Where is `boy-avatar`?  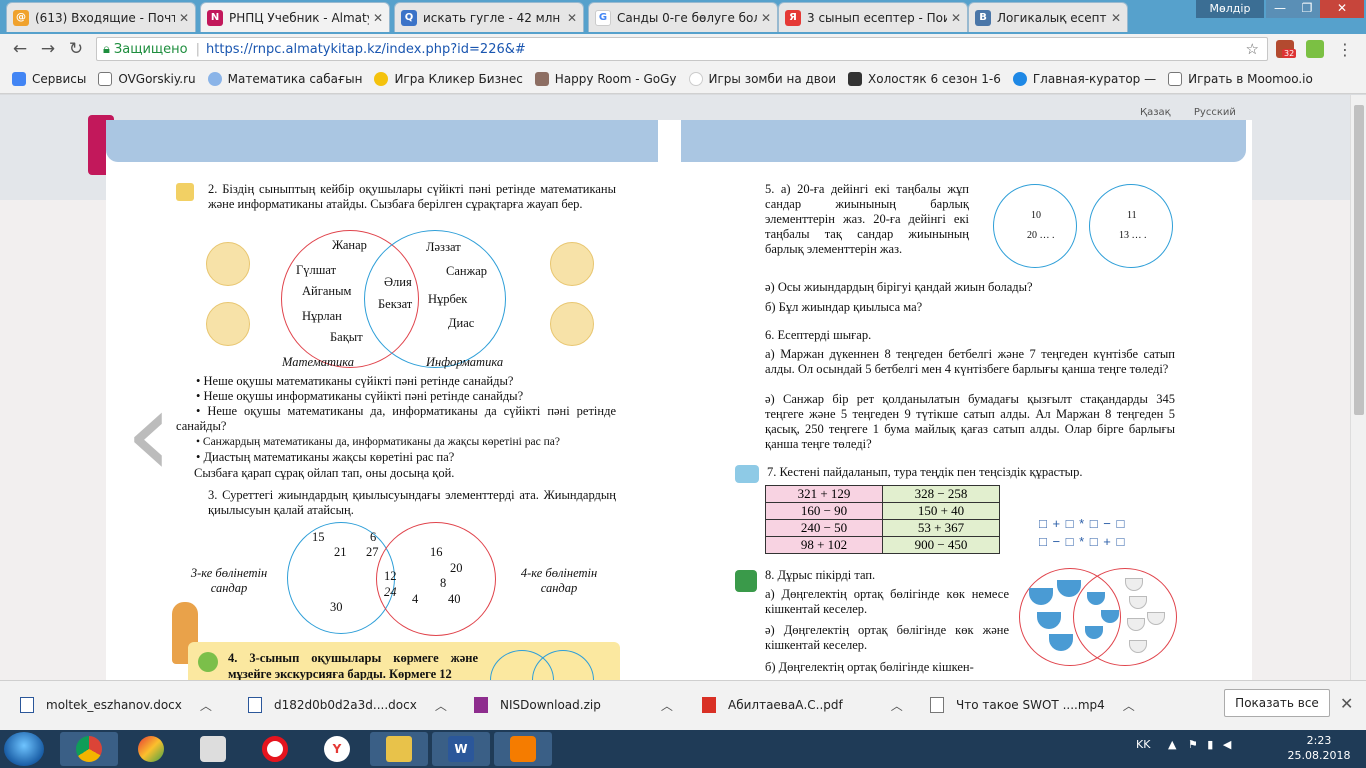 boy-avatar is located at coordinates (228, 264).